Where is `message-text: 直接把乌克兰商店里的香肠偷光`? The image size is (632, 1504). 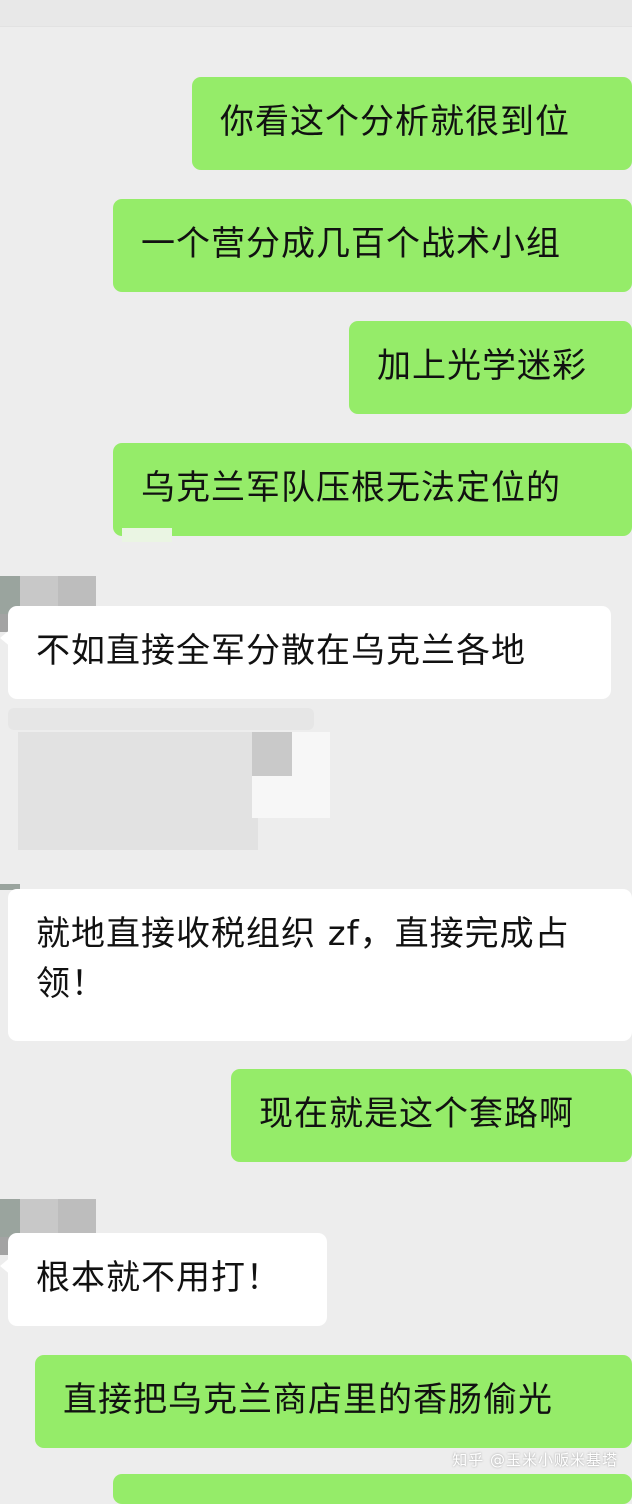 message-text: 直接把乌克兰商店里的香肠偷光 is located at coordinates (308, 1400).